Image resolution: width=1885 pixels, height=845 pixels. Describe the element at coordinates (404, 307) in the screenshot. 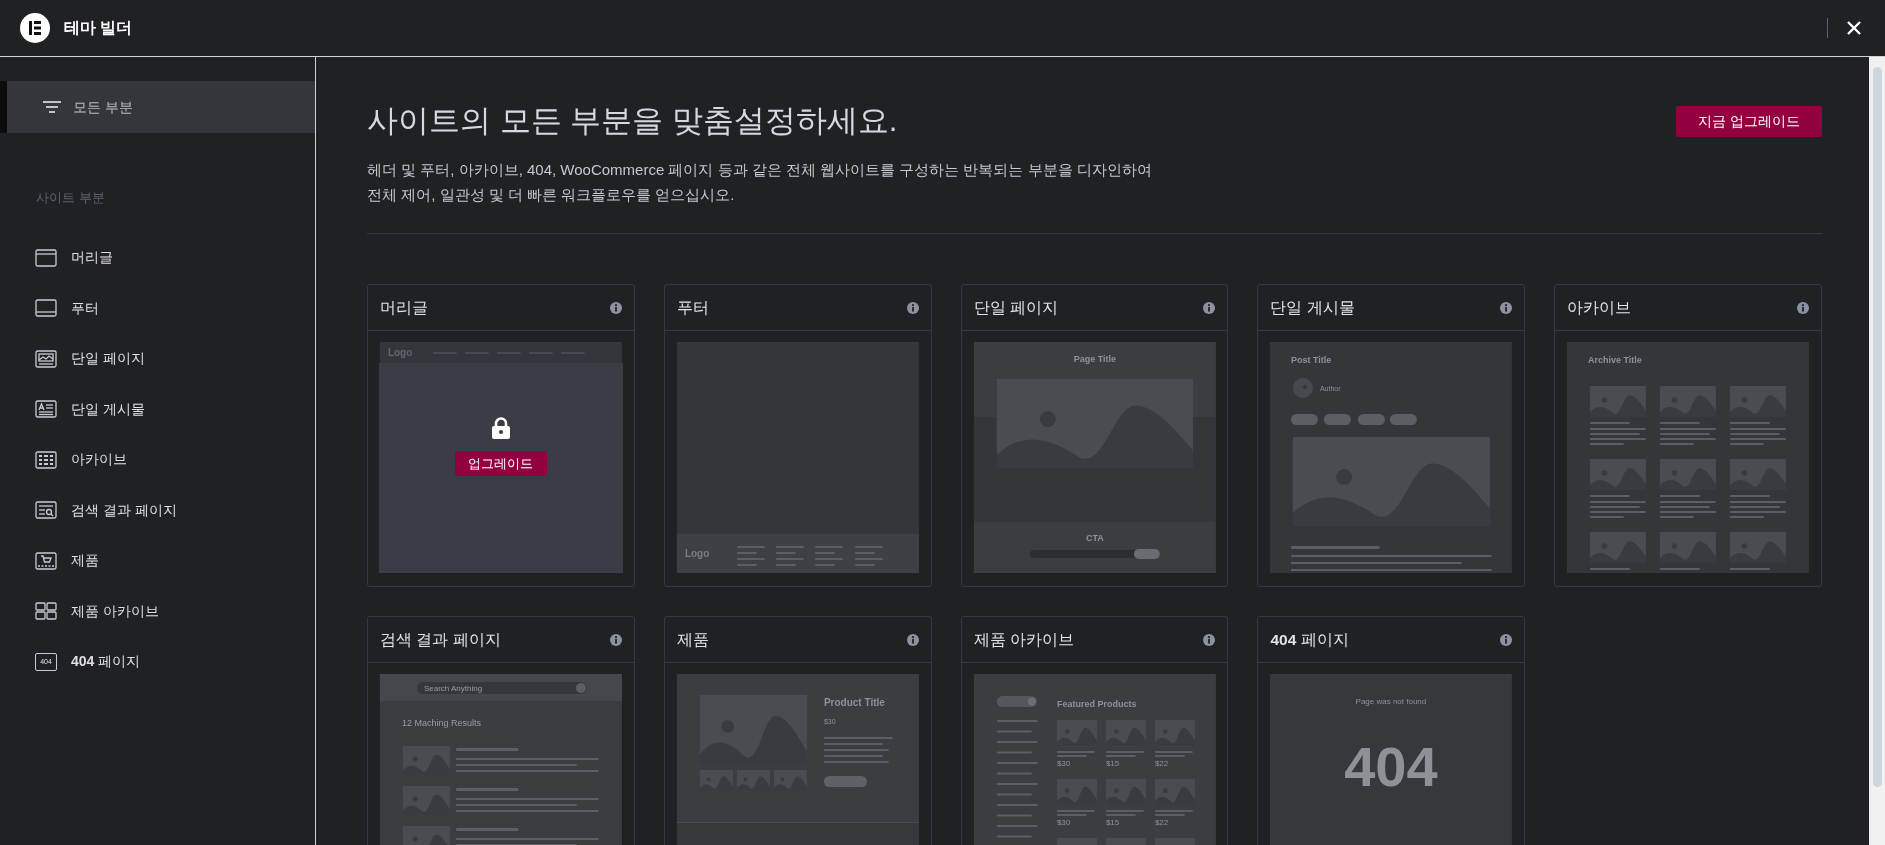

I see `card-title: 머리글` at that location.